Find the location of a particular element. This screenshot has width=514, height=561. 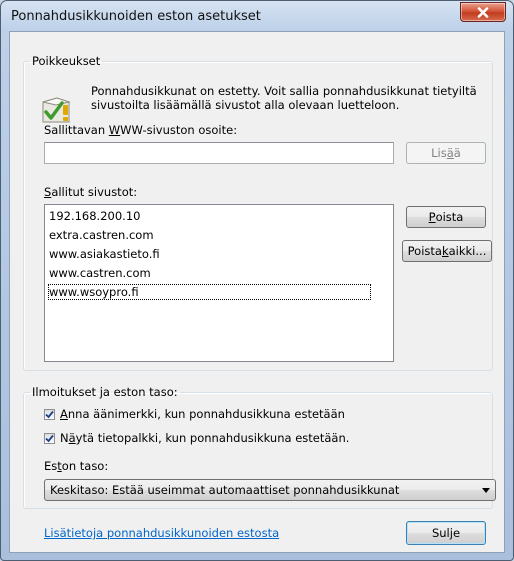

shield-warning-icon is located at coordinates (56, 108).